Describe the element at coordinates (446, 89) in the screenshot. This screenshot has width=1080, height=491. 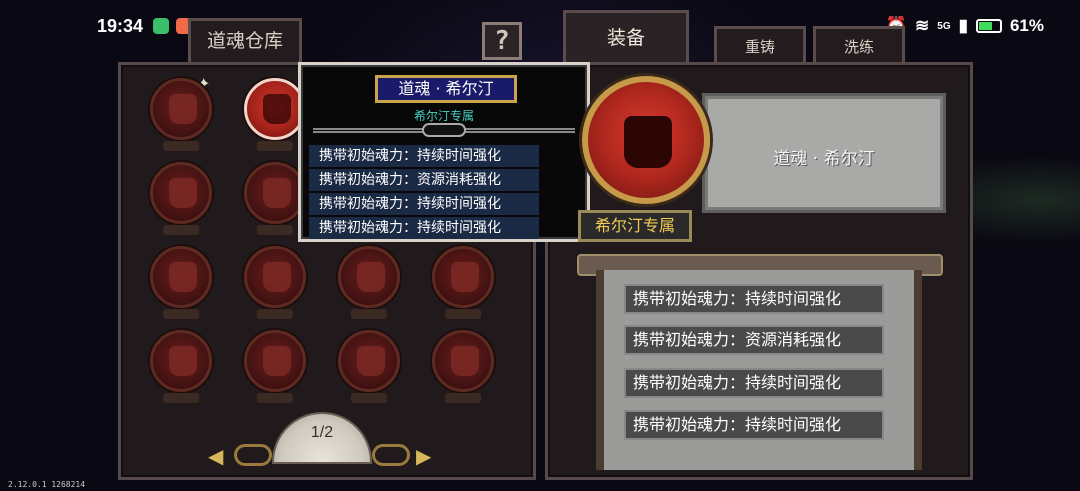
I see `tooltip-title: 道魂 · 希尔汀` at that location.